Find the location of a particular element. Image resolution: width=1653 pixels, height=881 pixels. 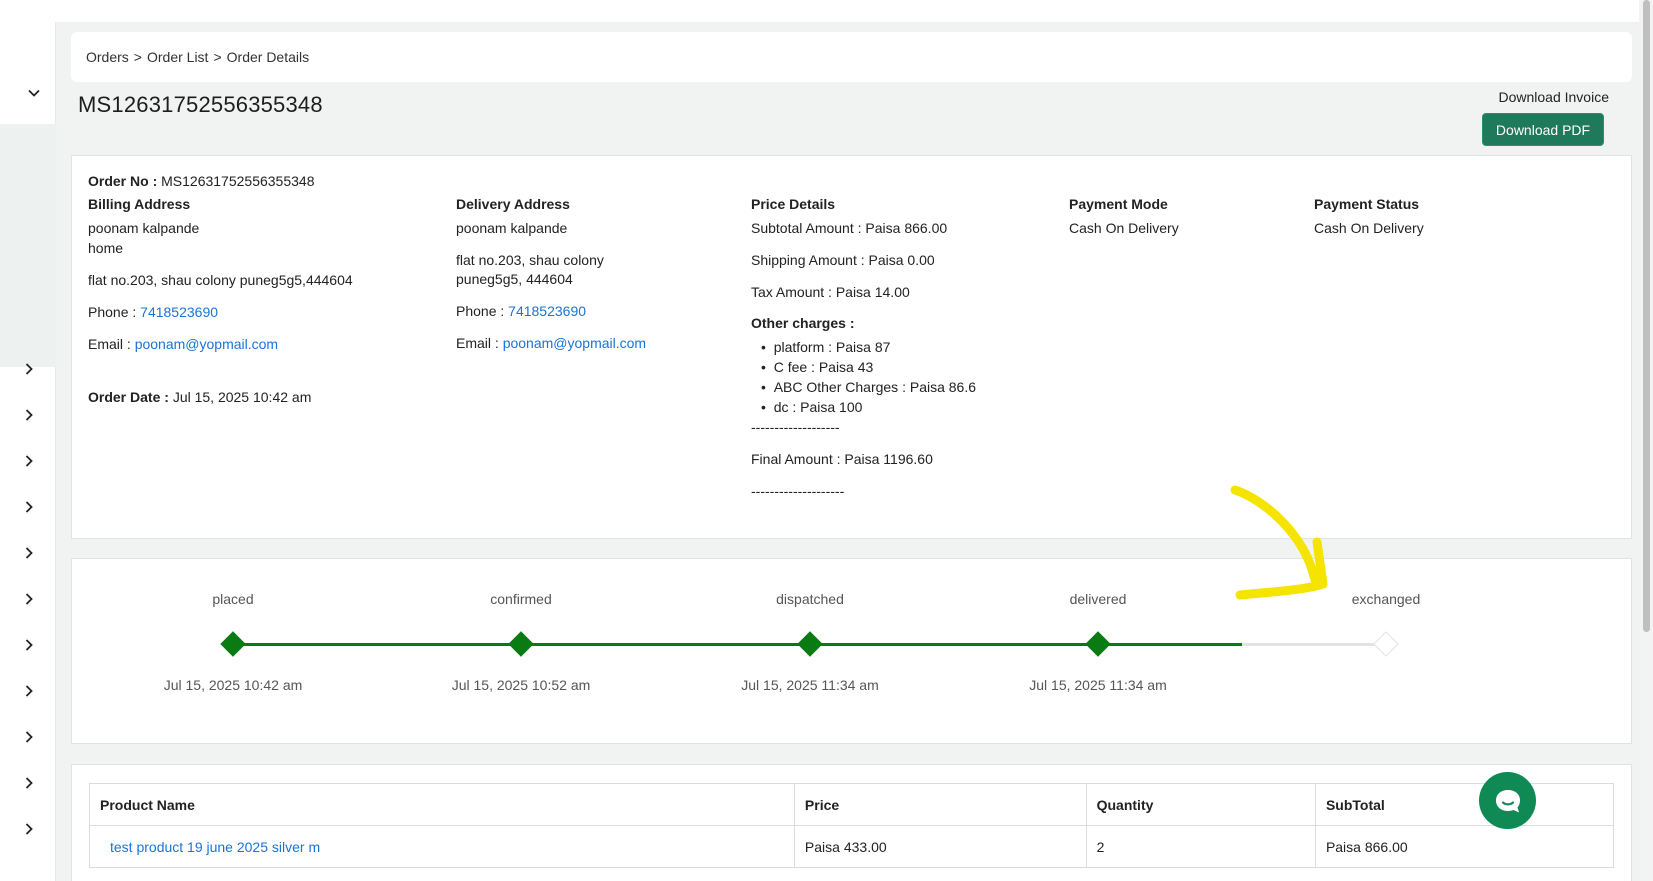

delivery-name: poonam kalpande is located at coordinates (512, 228).